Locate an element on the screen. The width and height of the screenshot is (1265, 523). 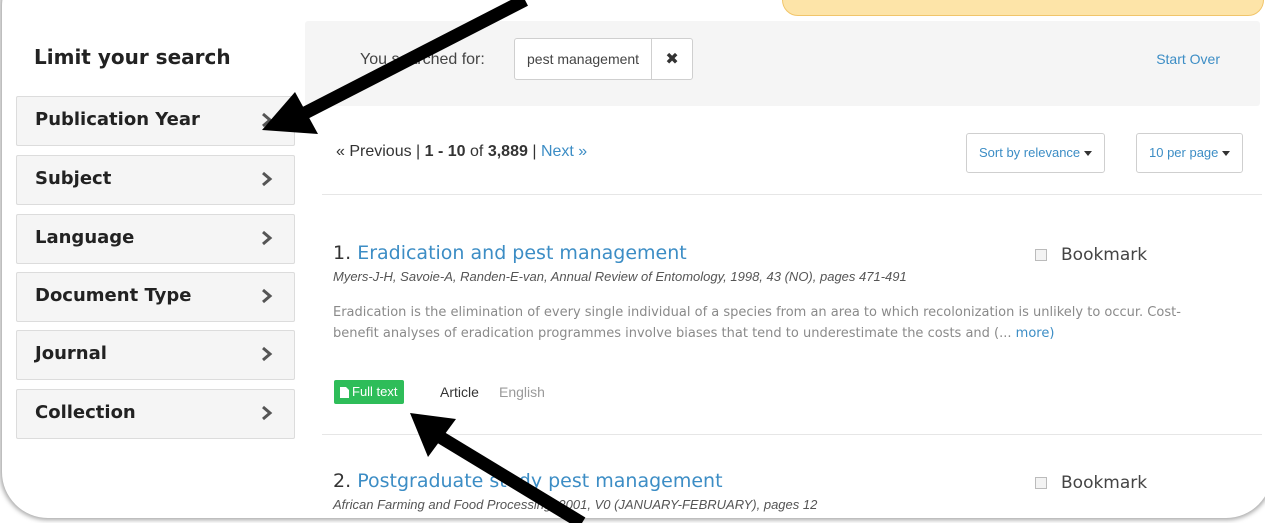
annotation-callout is located at coordinates (1023, 8).